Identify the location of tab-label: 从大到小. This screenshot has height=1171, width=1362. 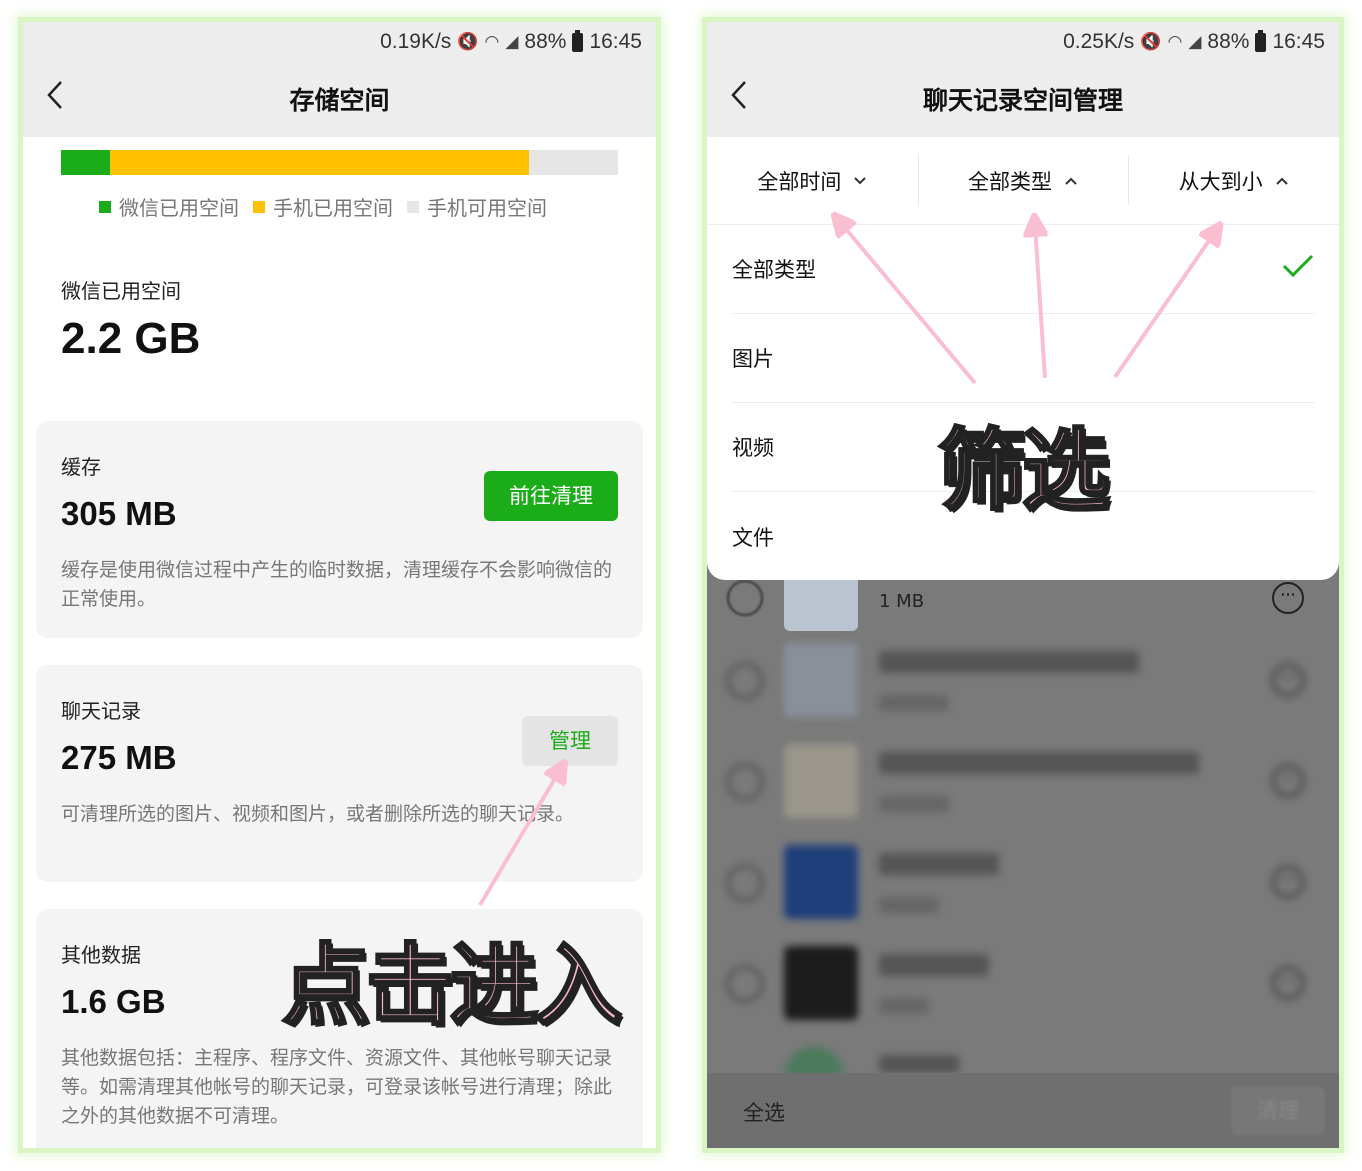
(1220, 181).